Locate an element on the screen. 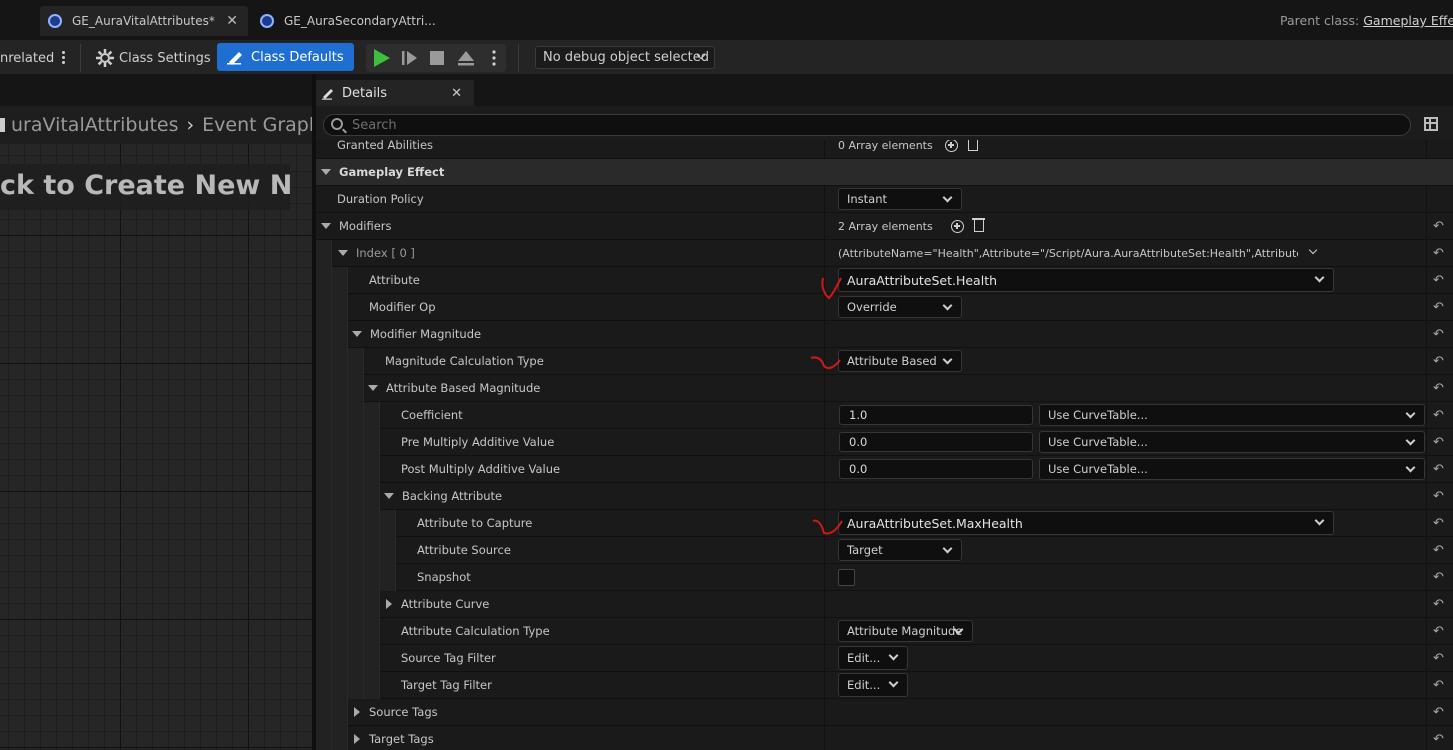 The image size is (1453, 750). debug-select-label: No debug object selected is located at coordinates (626, 57).